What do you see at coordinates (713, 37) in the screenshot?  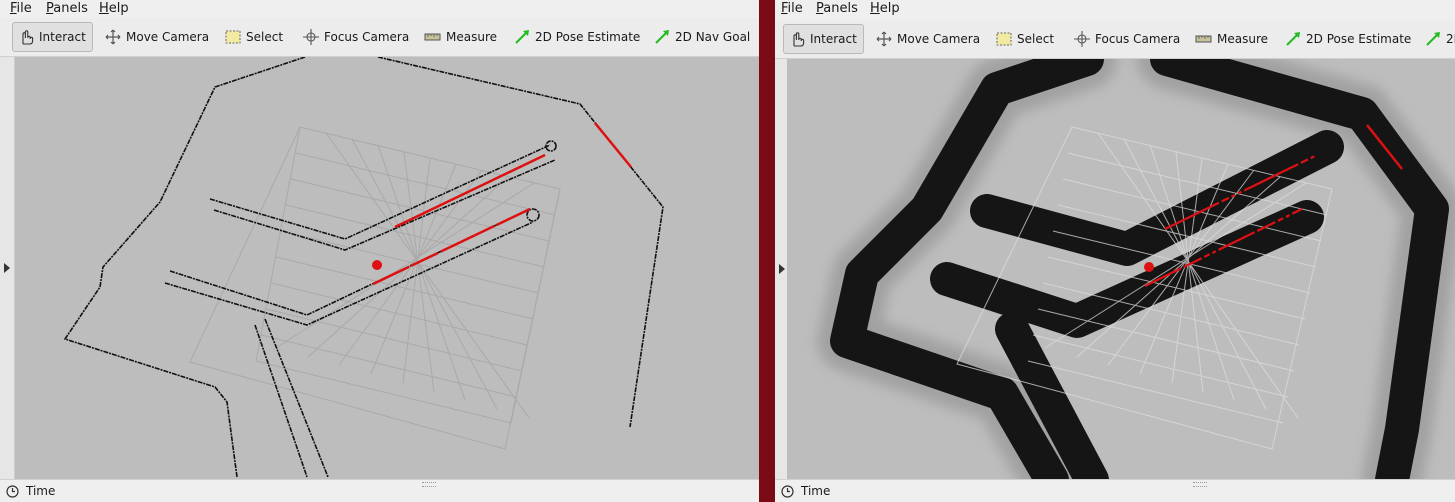 I see `nav-goal-label: 2D Nav Goal` at bounding box center [713, 37].